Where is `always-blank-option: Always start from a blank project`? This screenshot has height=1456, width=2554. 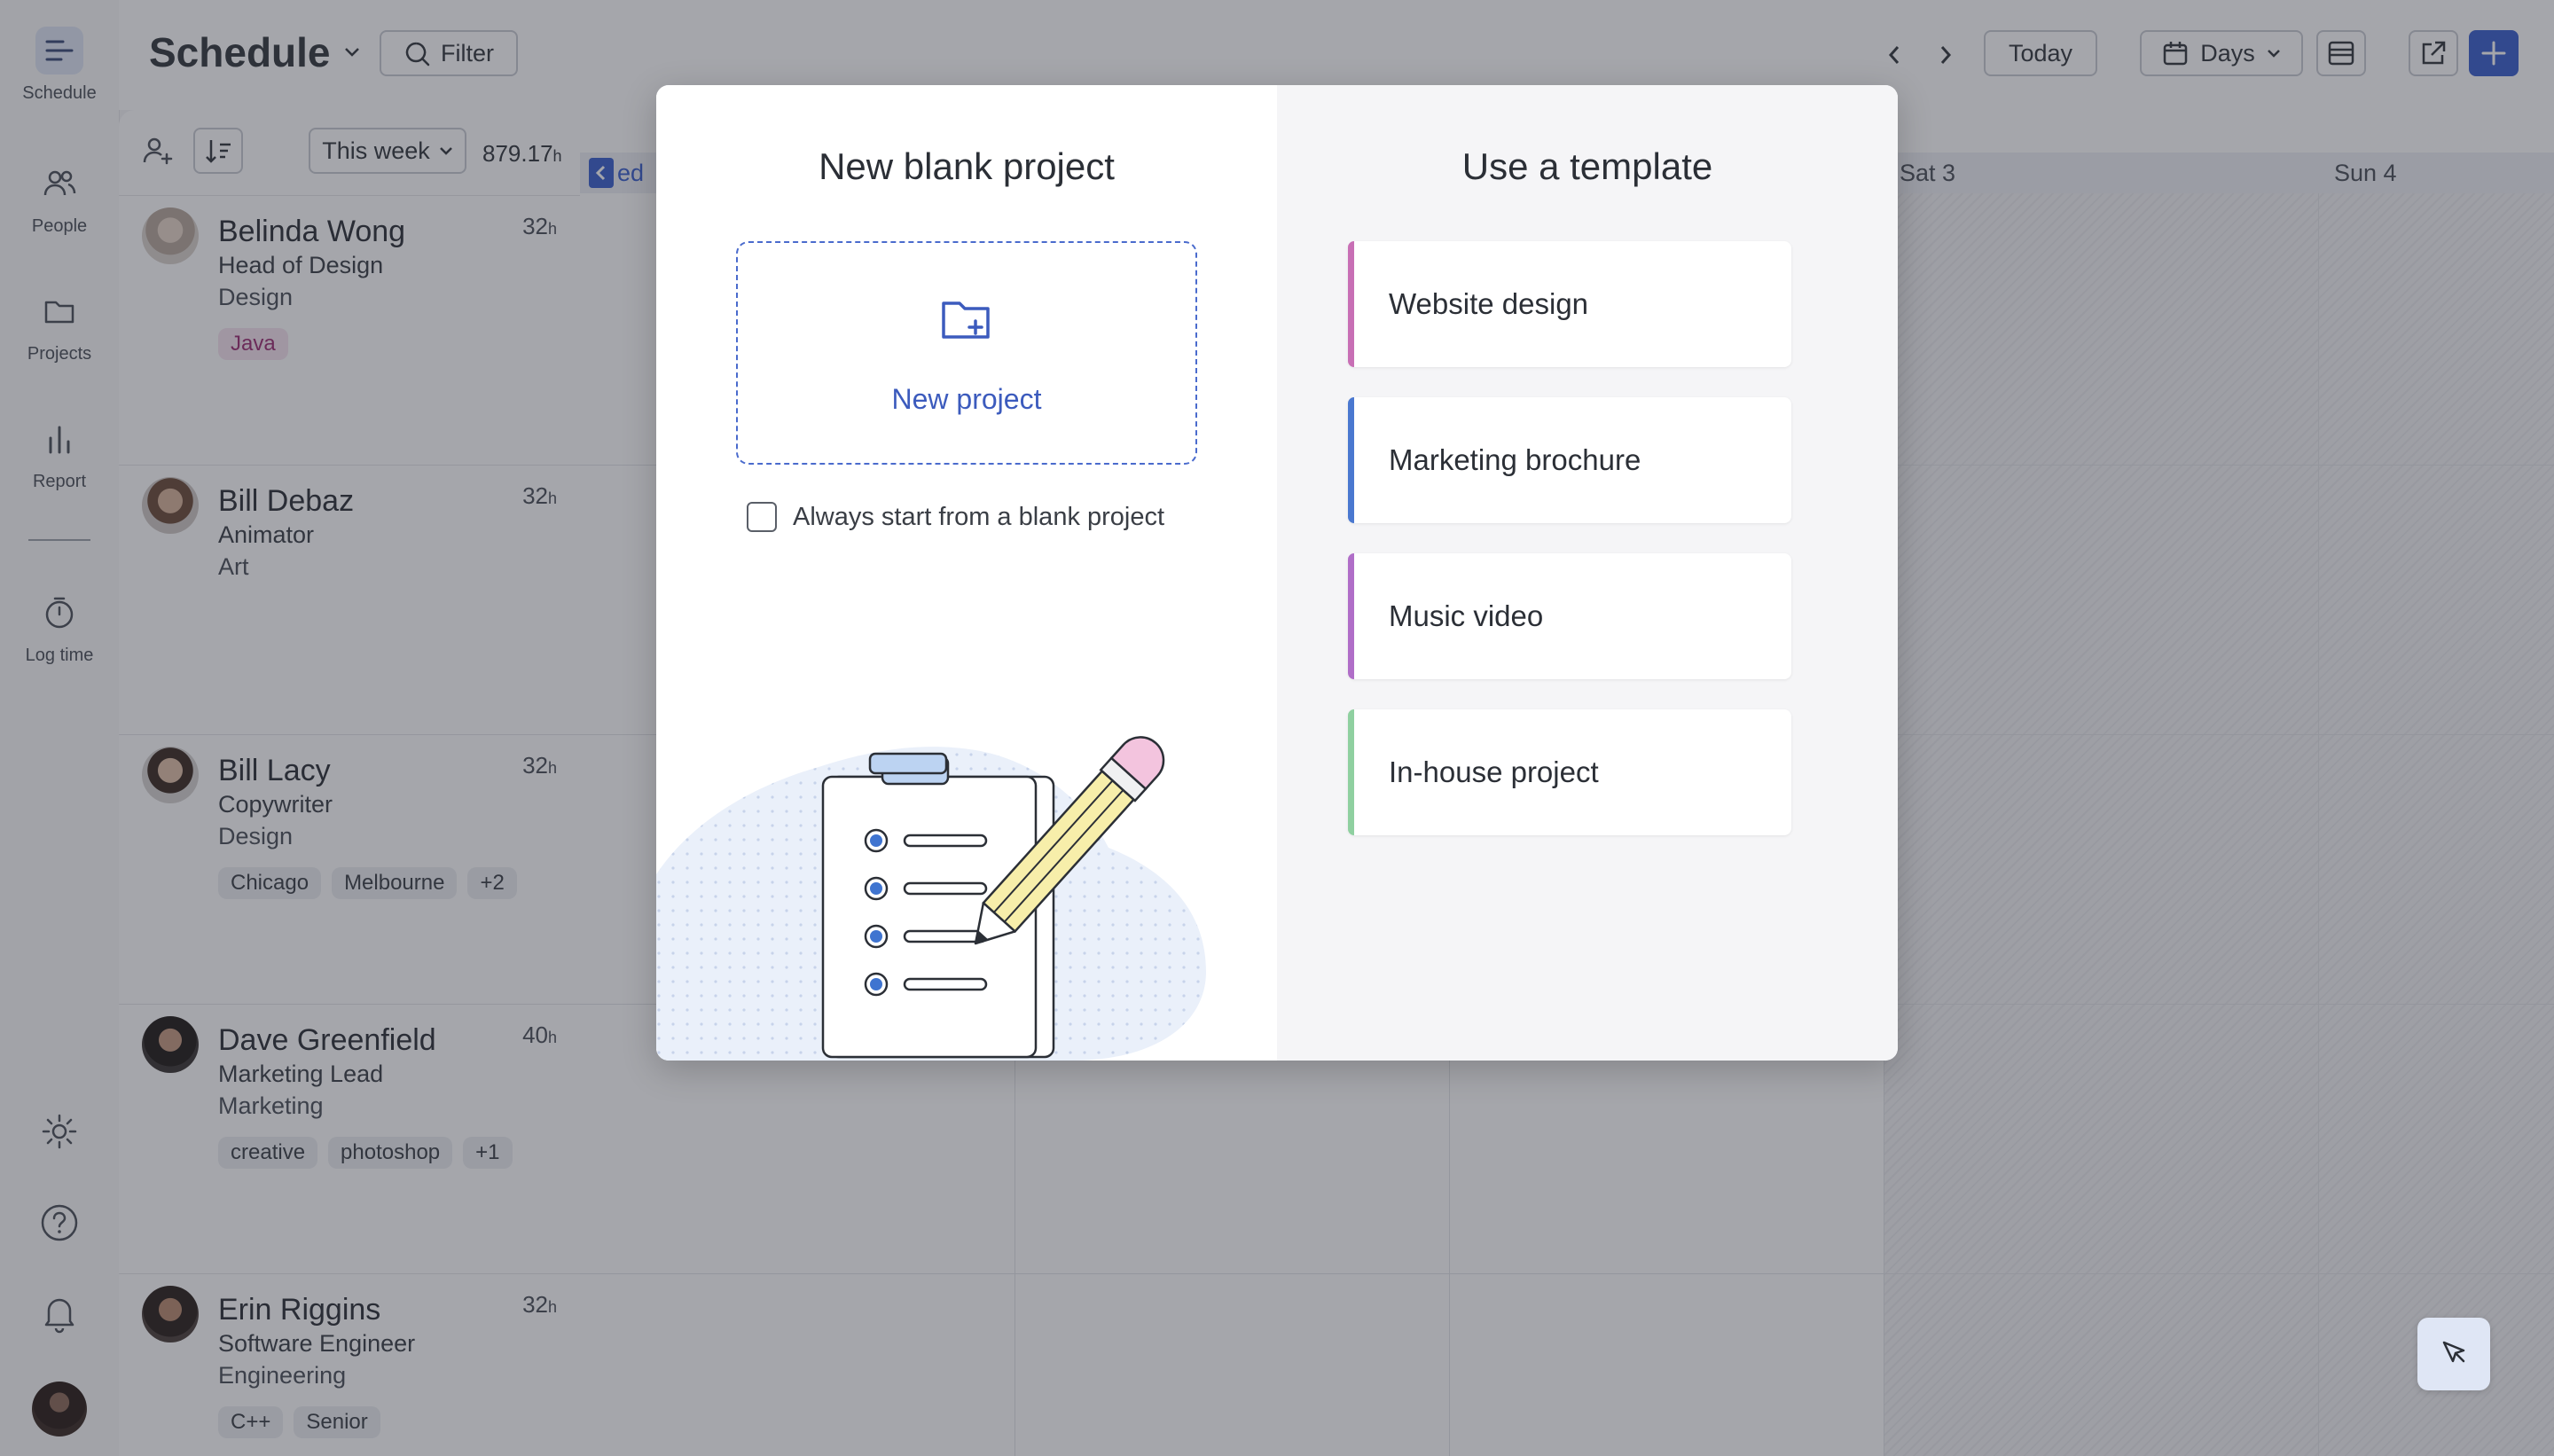 always-blank-option: Always start from a blank project is located at coordinates (955, 517).